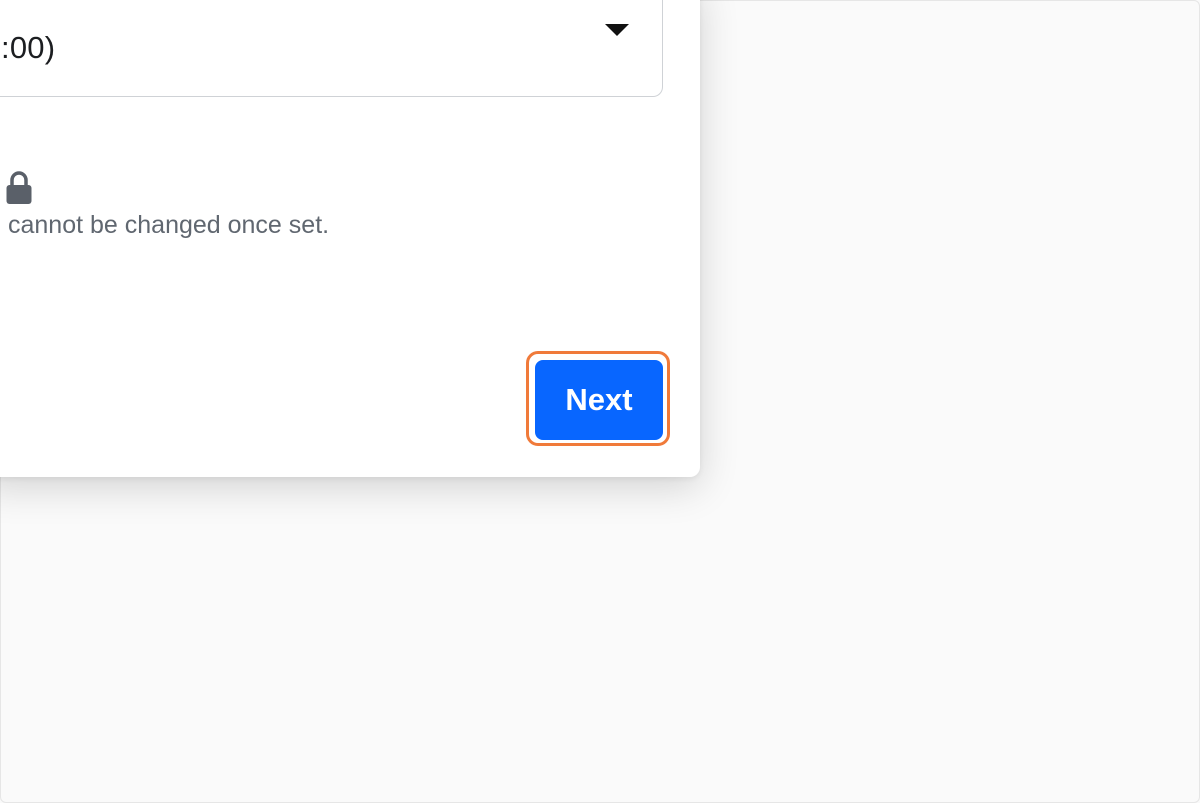 This screenshot has width=1200, height=803. I want to click on caret-down-icon, so click(617, 30).